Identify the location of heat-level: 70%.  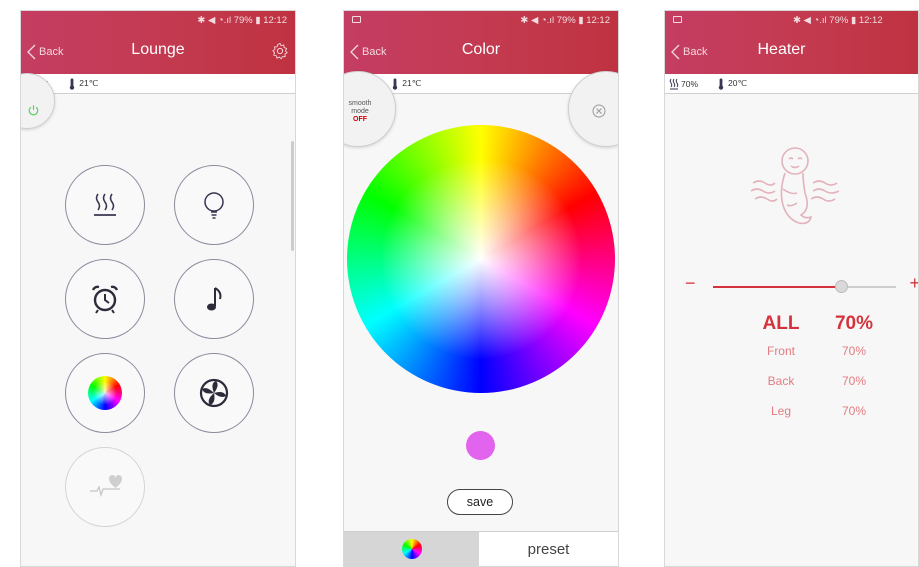
(683, 84).